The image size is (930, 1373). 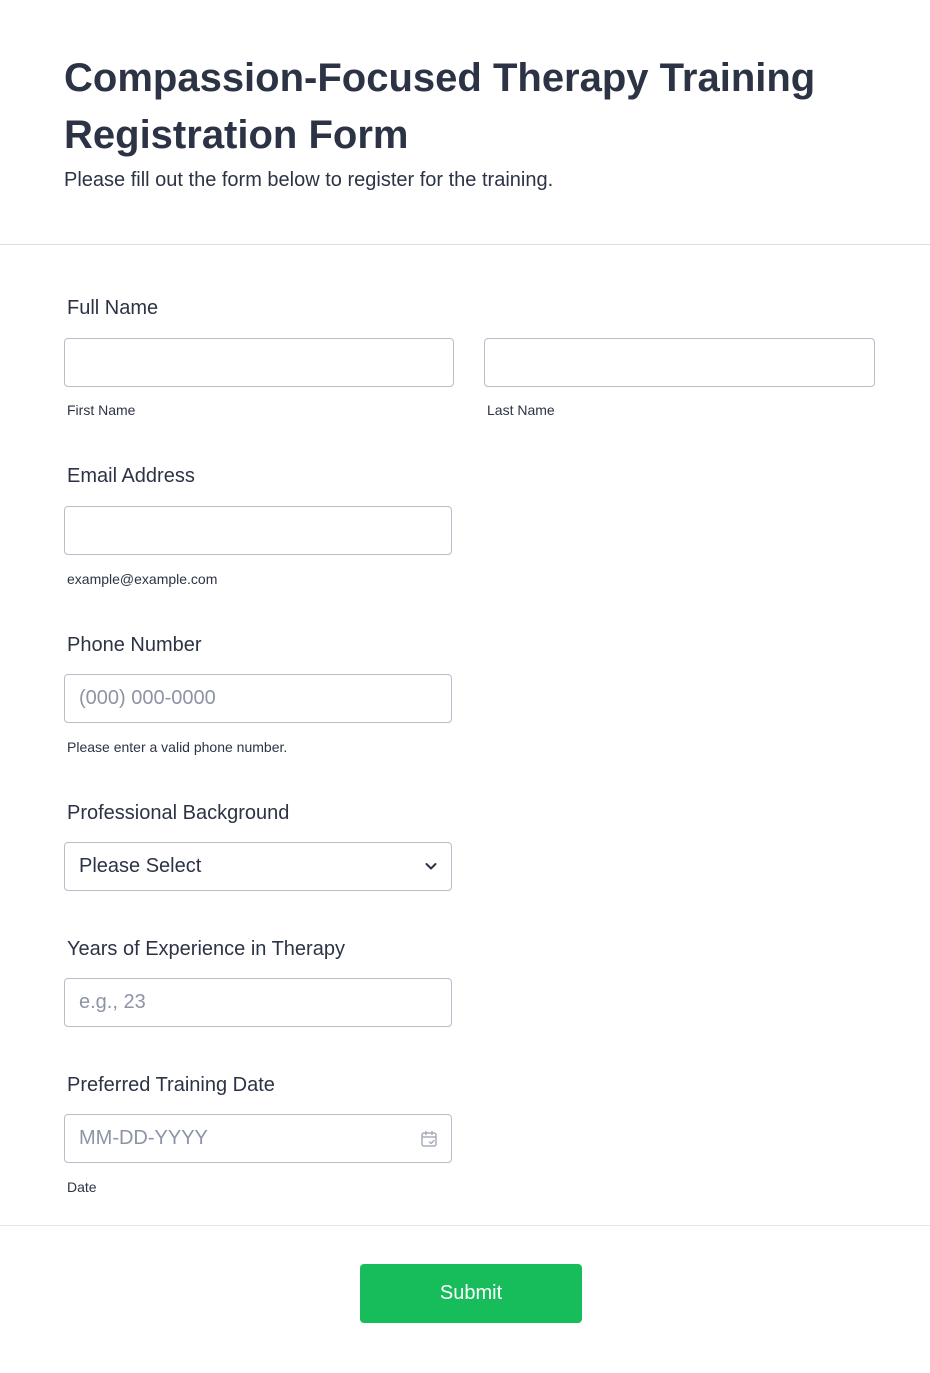 What do you see at coordinates (177, 747) in the screenshot?
I see `phone-sublabel: Please enter a valid phone number.` at bounding box center [177, 747].